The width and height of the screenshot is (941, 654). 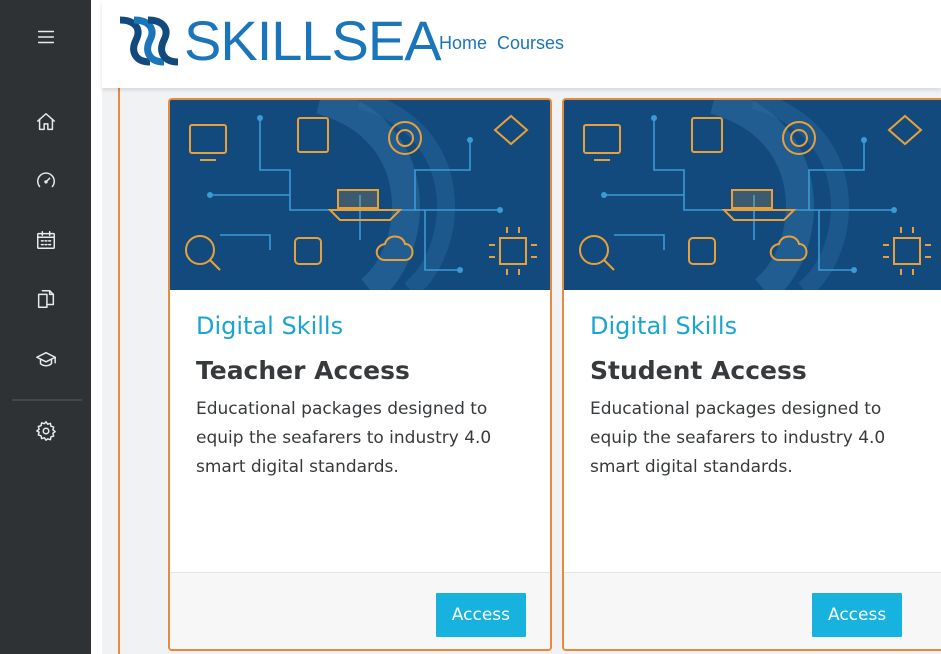 I want to click on gutter, so click(x=96, y=327).